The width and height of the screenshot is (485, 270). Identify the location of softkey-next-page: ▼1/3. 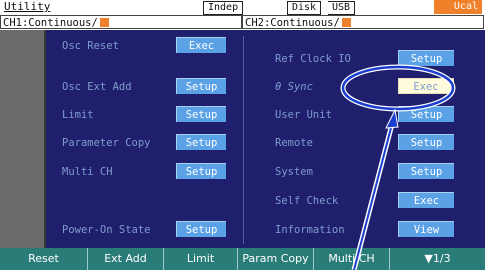
(437, 259).